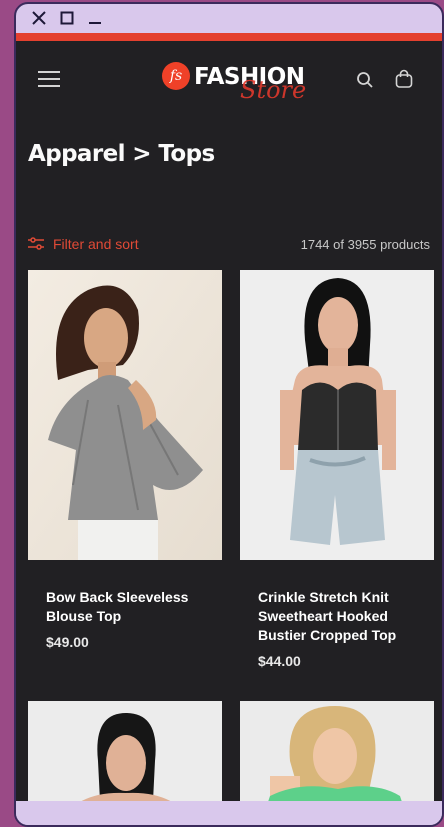  I want to click on site-header: fs FASHION Store, so click(229, 79).